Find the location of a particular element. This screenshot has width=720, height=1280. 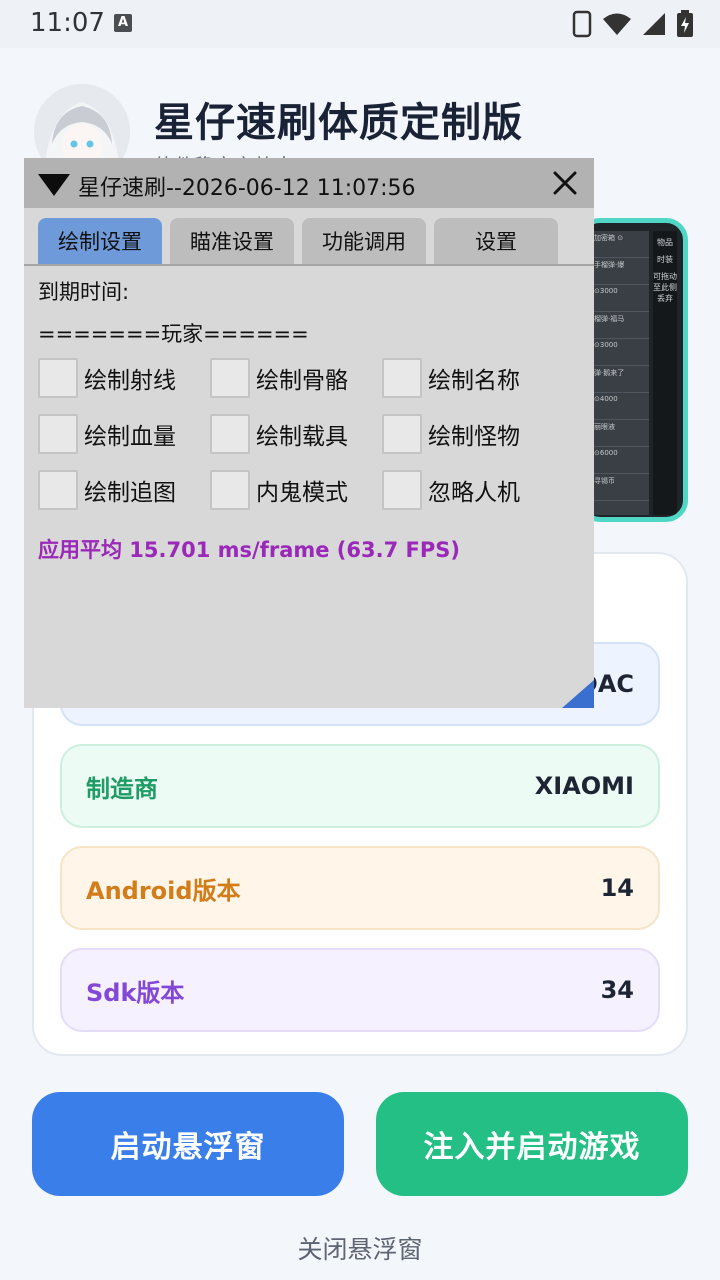

checkbox-label: 绘制怪物 is located at coordinates (474, 437).